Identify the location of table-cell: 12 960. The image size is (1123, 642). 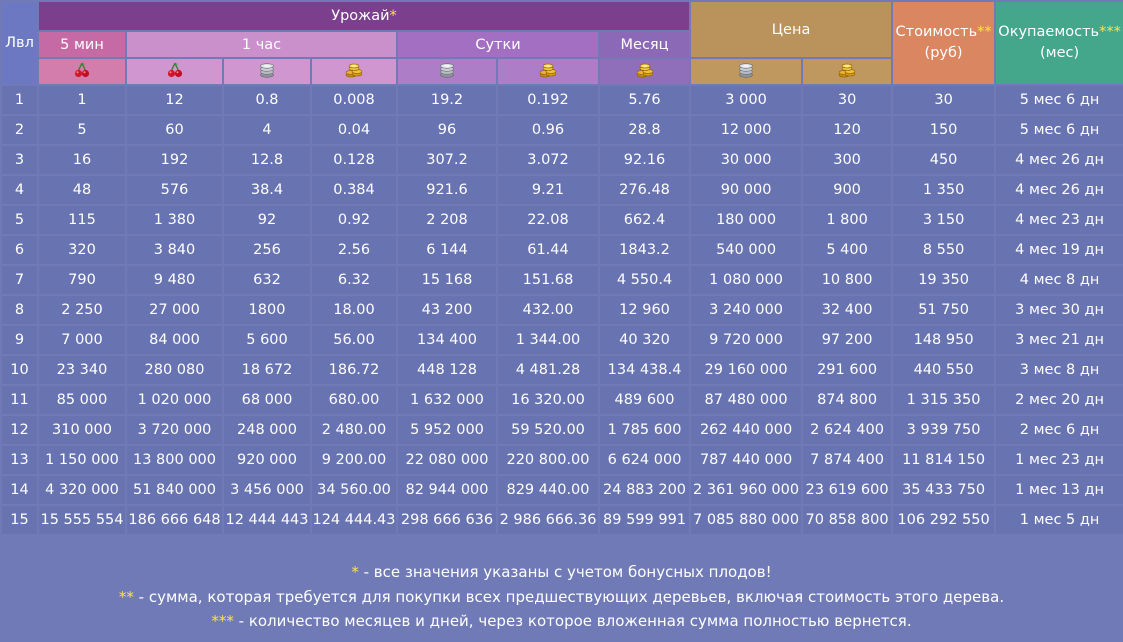
(645, 310).